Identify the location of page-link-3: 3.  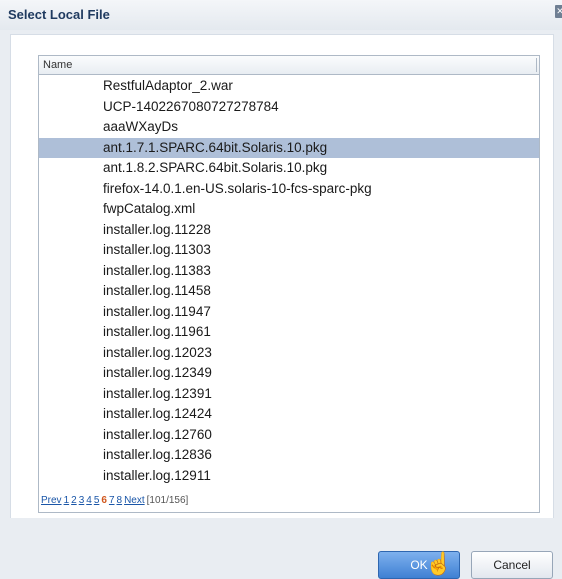
(82, 500).